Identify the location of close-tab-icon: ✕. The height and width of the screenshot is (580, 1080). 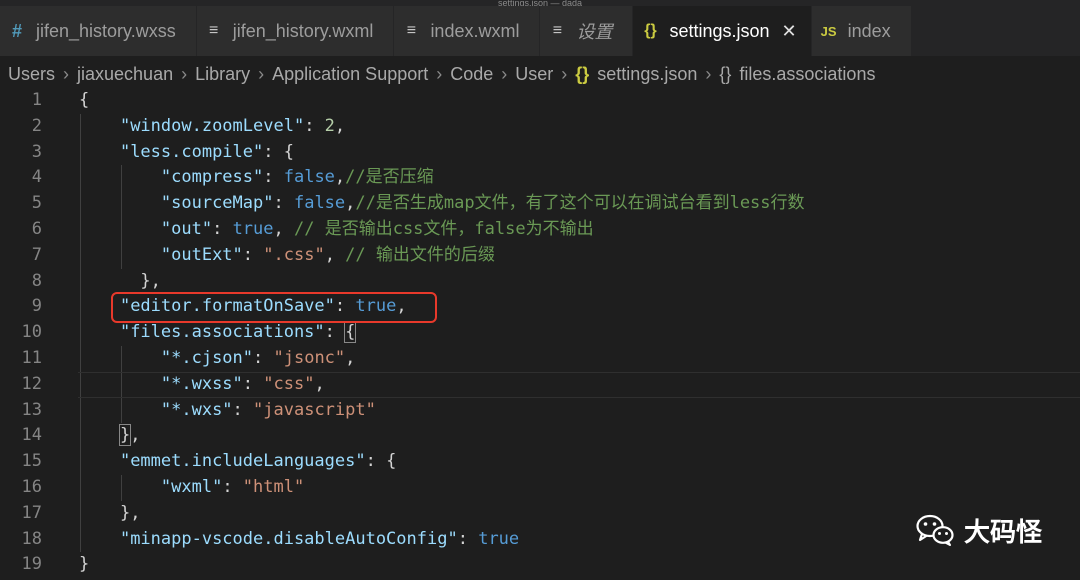
(789, 31).